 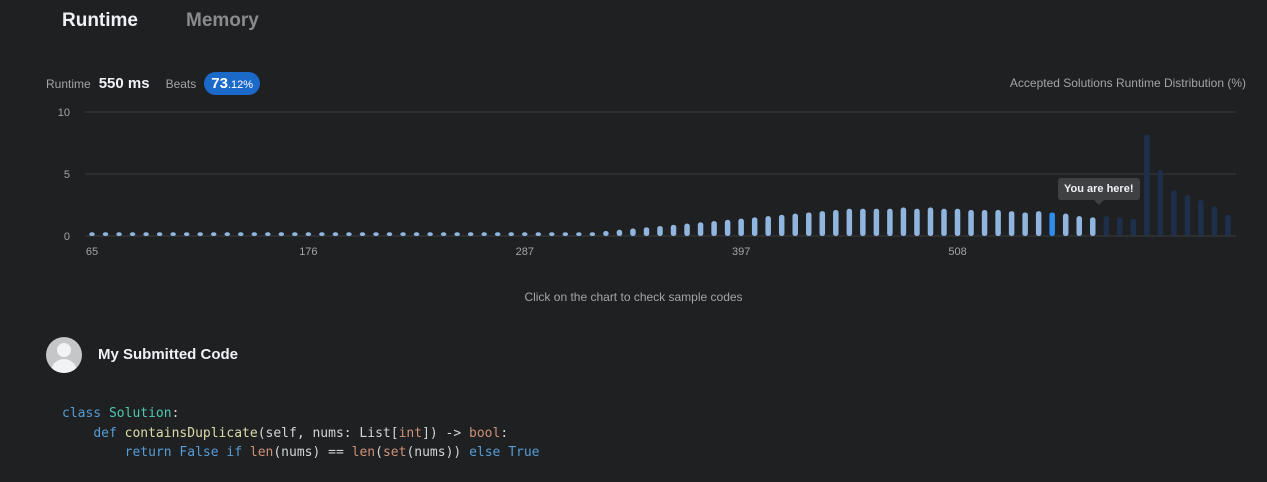 I want to click on beats-badge: 73.12%, so click(x=232, y=83).